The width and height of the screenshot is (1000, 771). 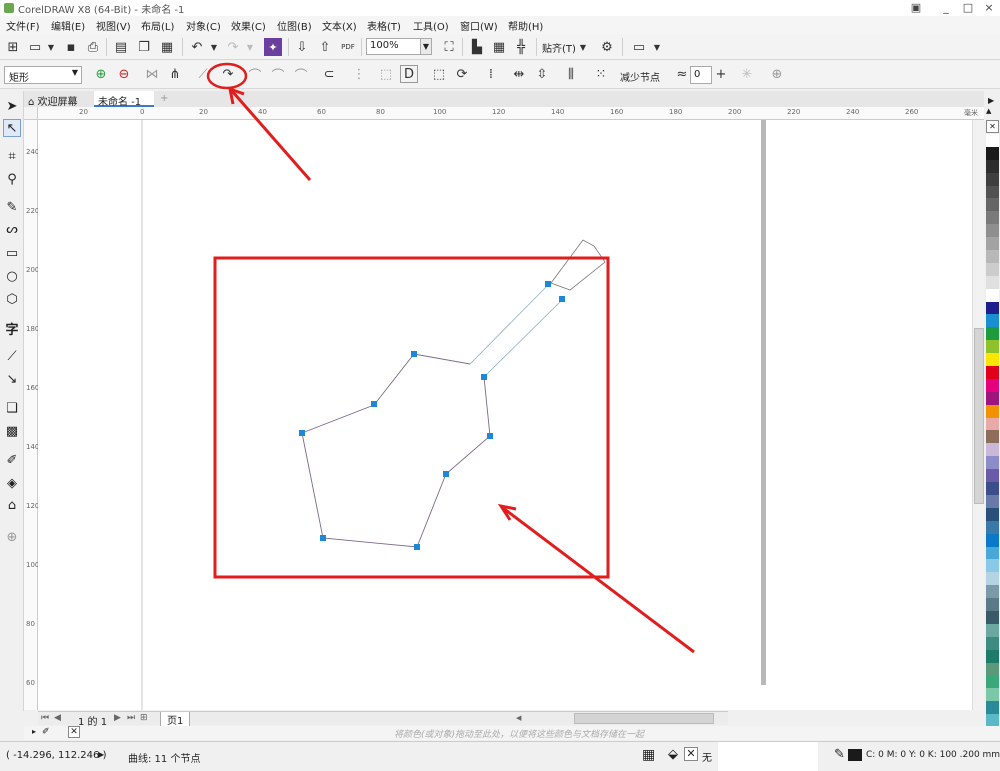 What do you see at coordinates (203, 74) in the screenshot?
I see `convert-to-line-icon: ⟋` at bounding box center [203, 74].